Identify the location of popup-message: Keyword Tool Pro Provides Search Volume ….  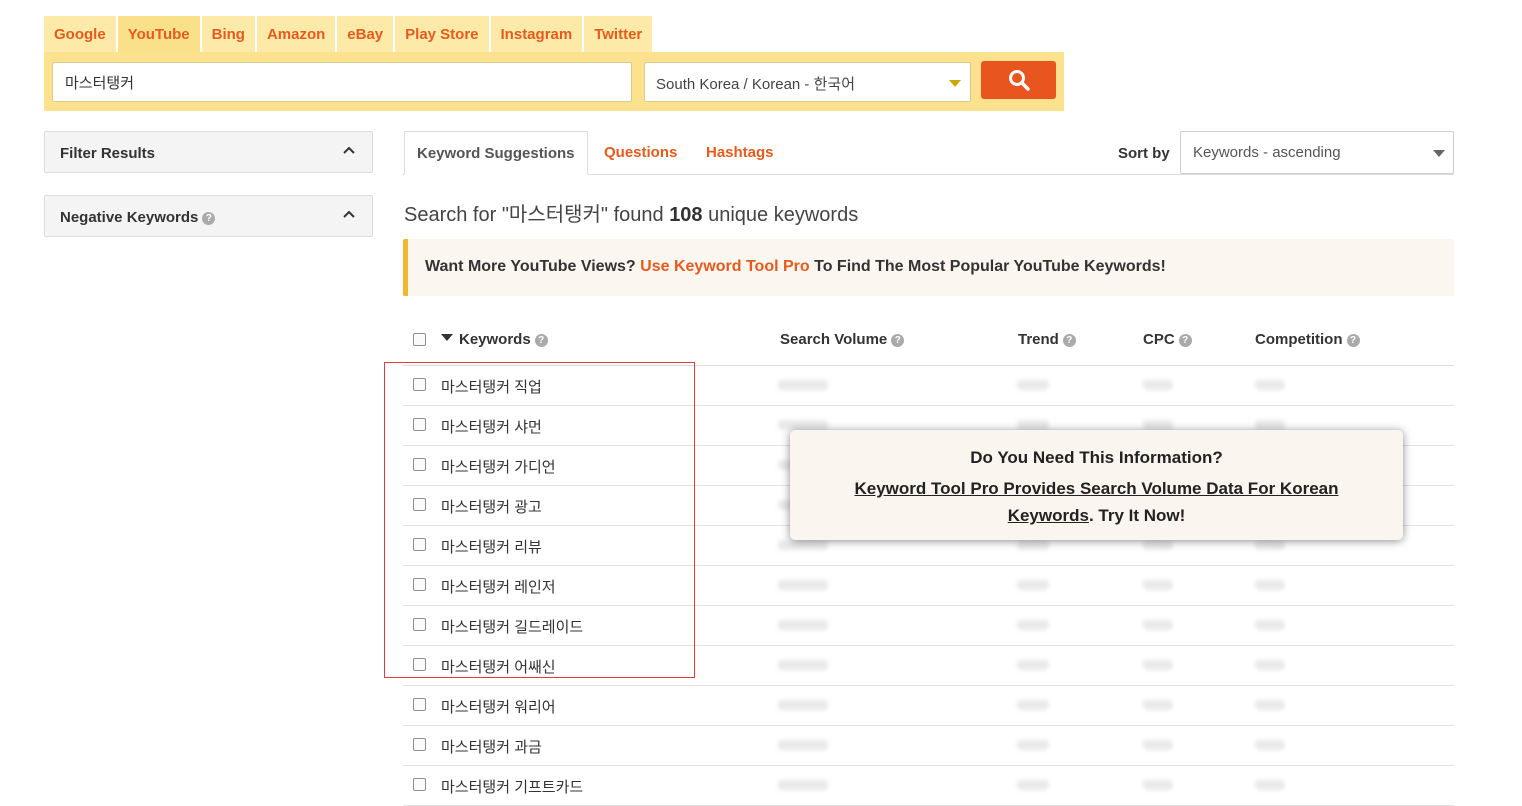
(1096, 502).